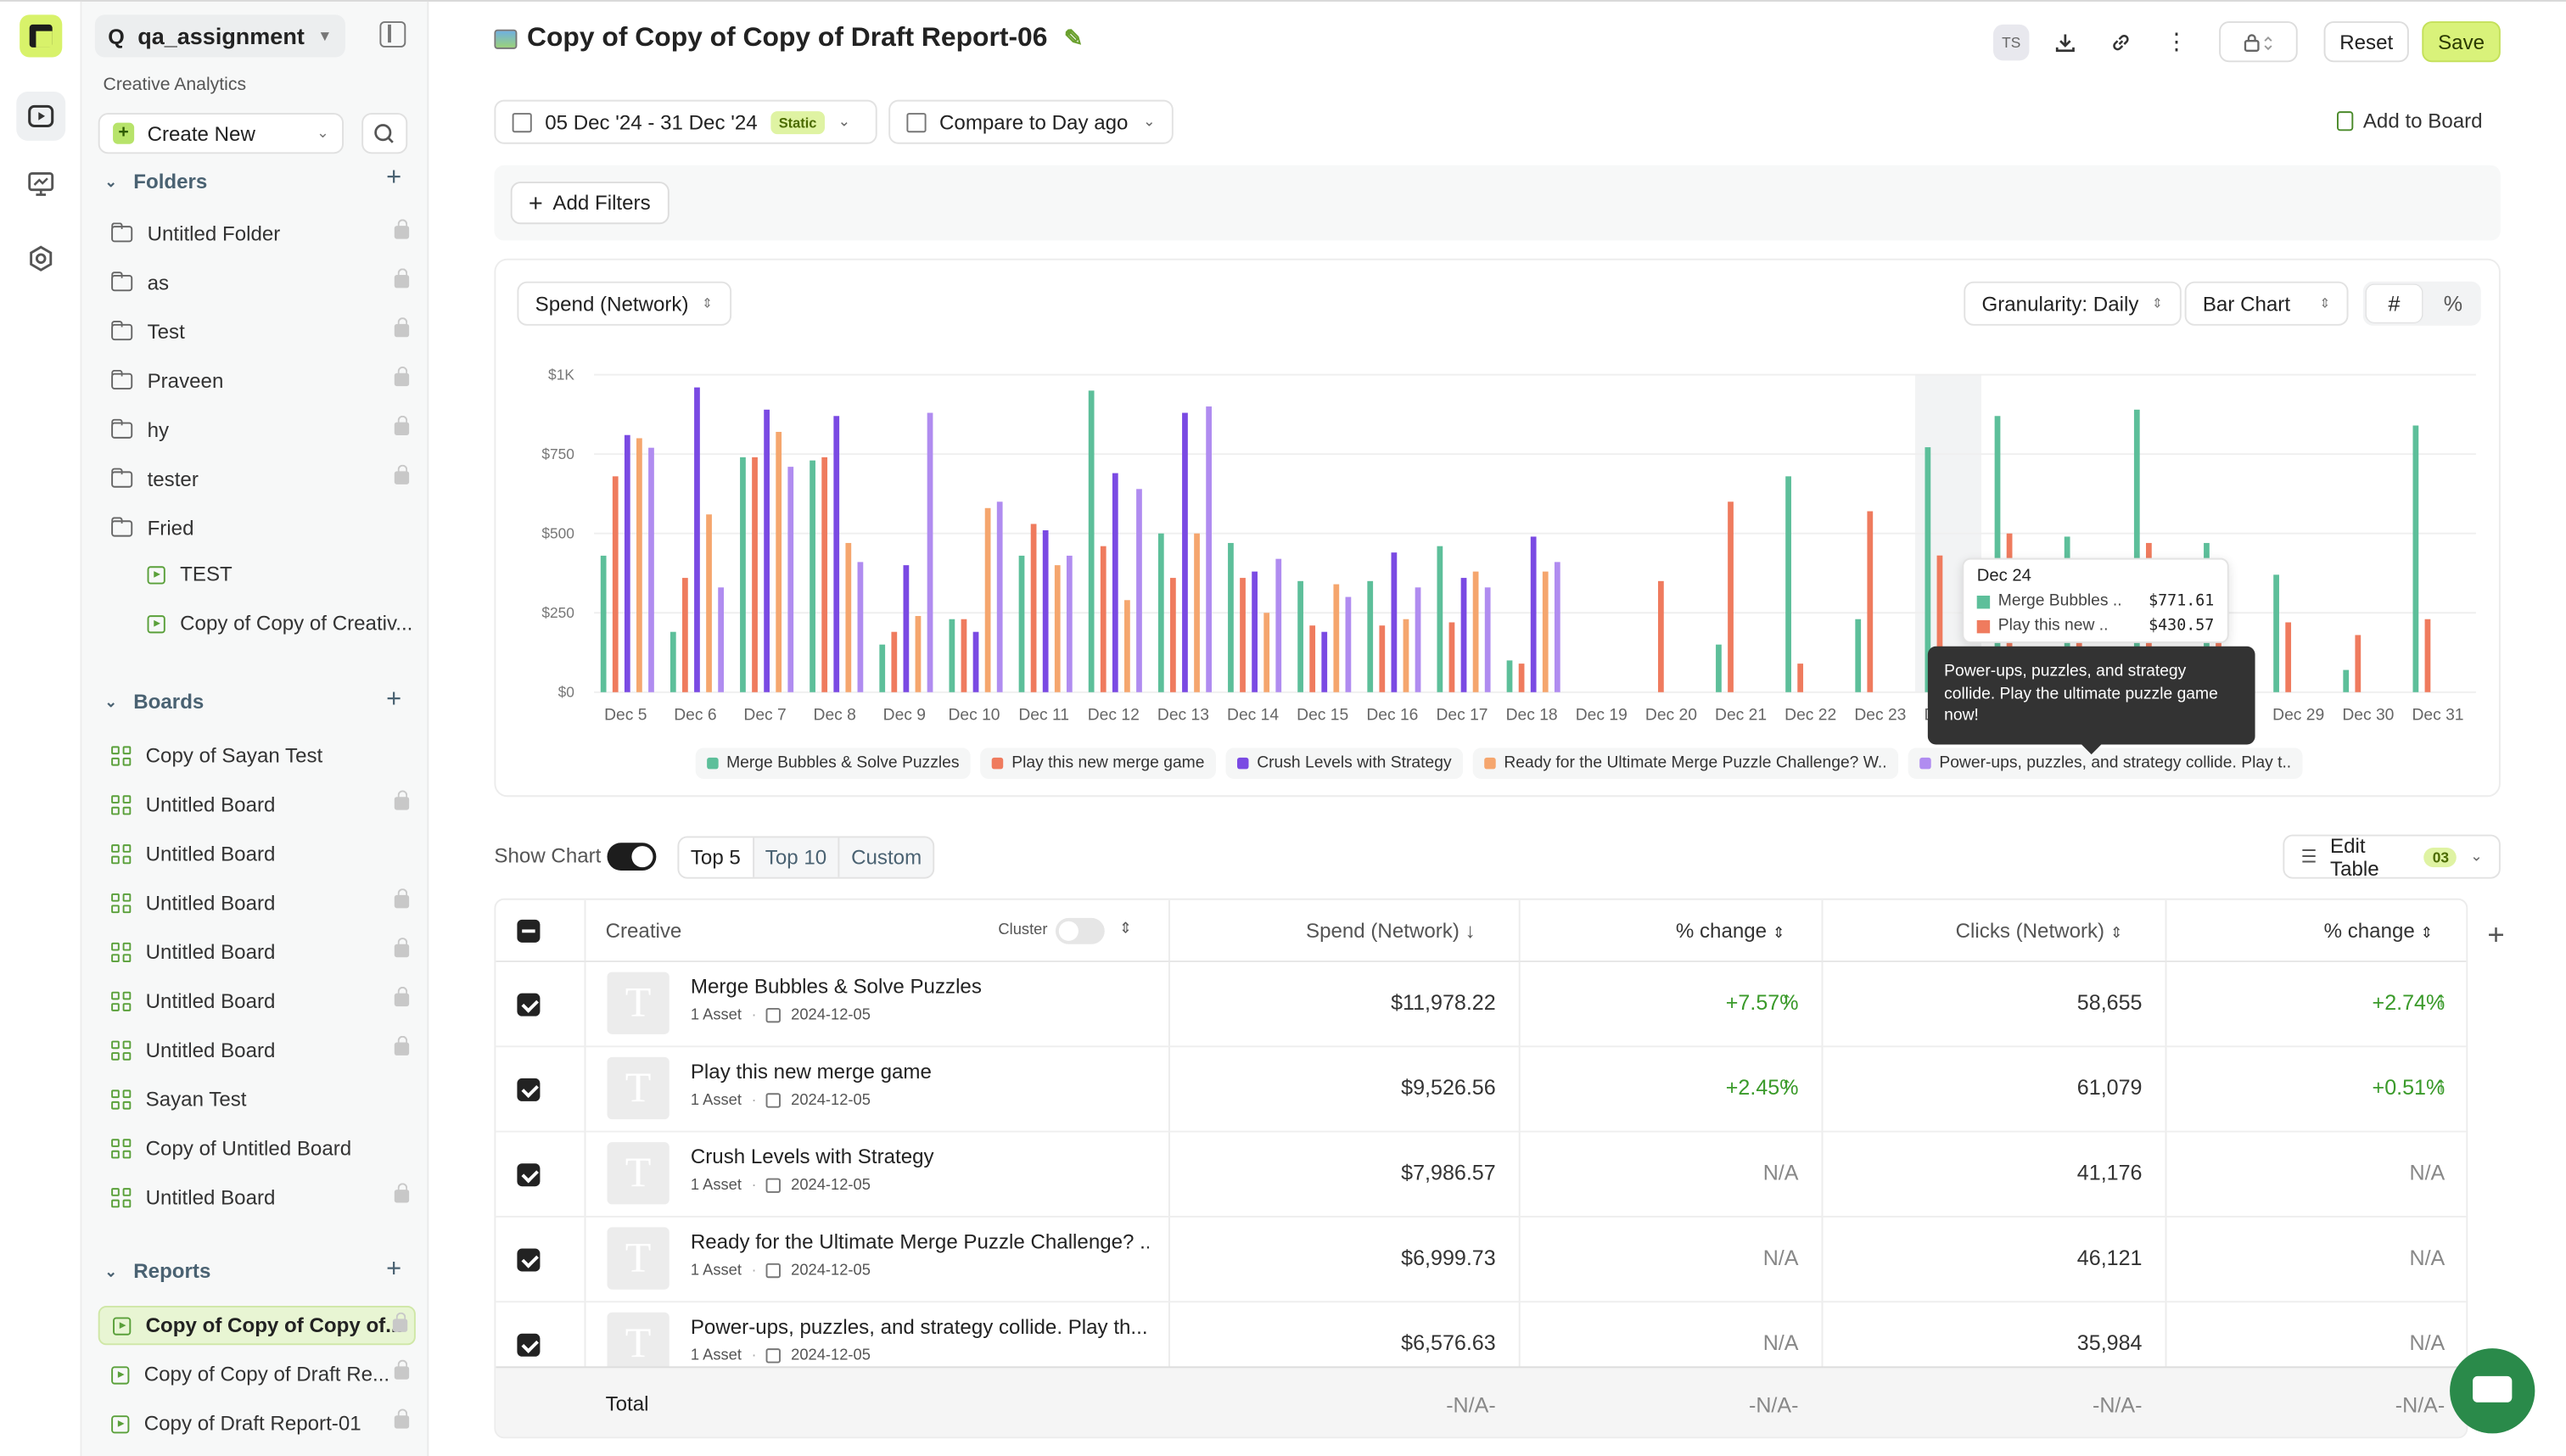 The image size is (2566, 1456). What do you see at coordinates (1080, 930) in the screenshot?
I see `cluster-toggle` at bounding box center [1080, 930].